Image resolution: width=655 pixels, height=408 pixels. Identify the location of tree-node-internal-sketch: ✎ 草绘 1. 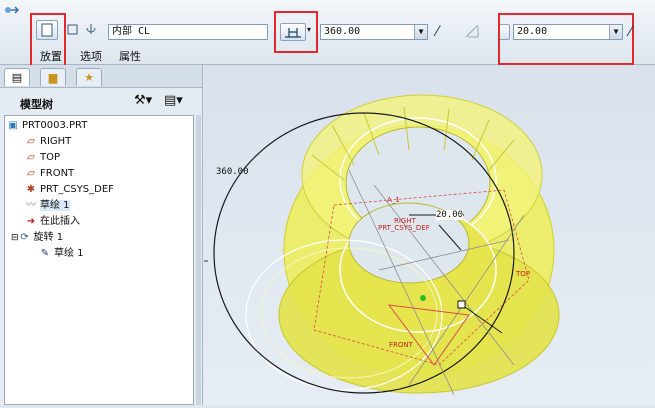
(61, 254).